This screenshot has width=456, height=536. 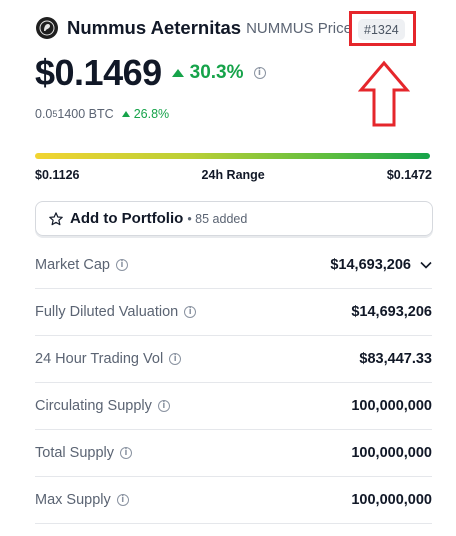 I want to click on stat-row-max-supply: Max Supply i 100,000,000, so click(x=233, y=500).